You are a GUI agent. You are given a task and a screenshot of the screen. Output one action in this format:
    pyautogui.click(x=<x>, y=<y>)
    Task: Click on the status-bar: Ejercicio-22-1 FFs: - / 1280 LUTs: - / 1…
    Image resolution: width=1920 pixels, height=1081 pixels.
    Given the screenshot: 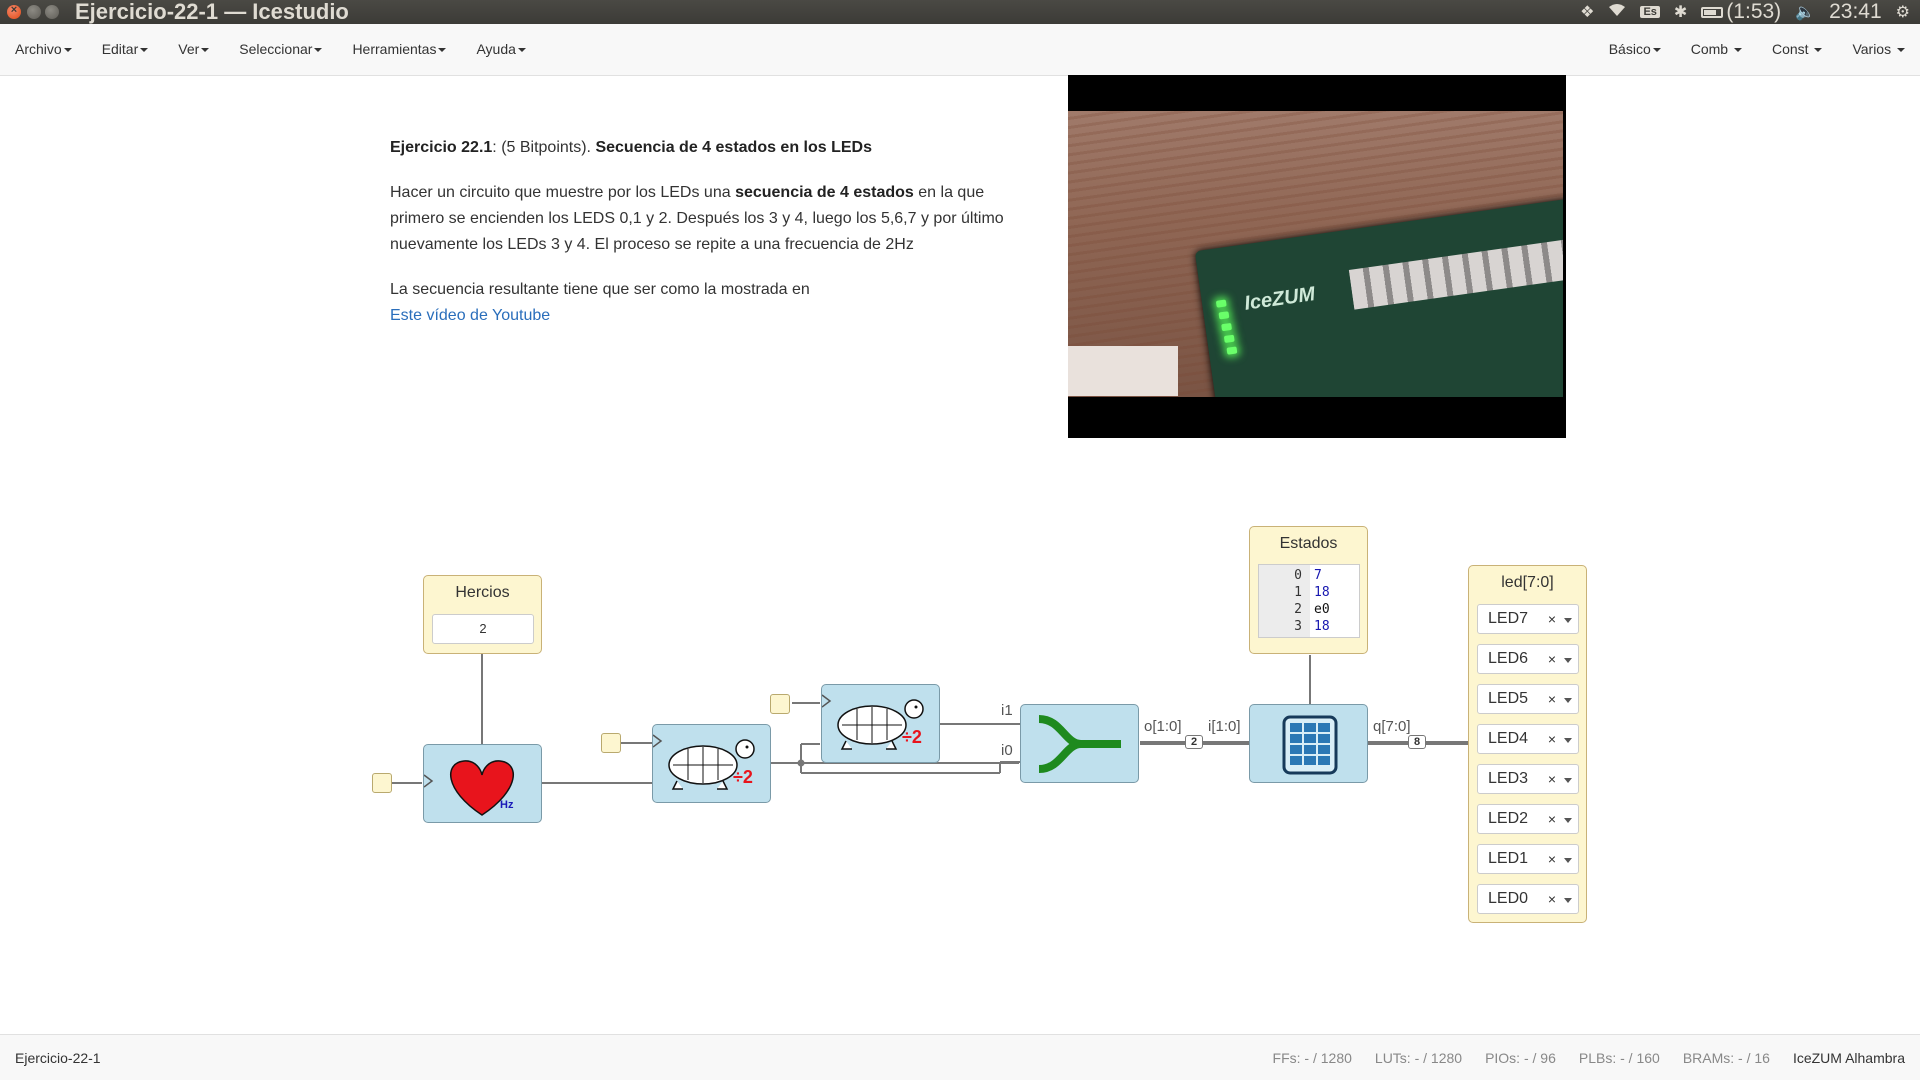 What is the action you would take?
    pyautogui.click(x=960, y=1057)
    